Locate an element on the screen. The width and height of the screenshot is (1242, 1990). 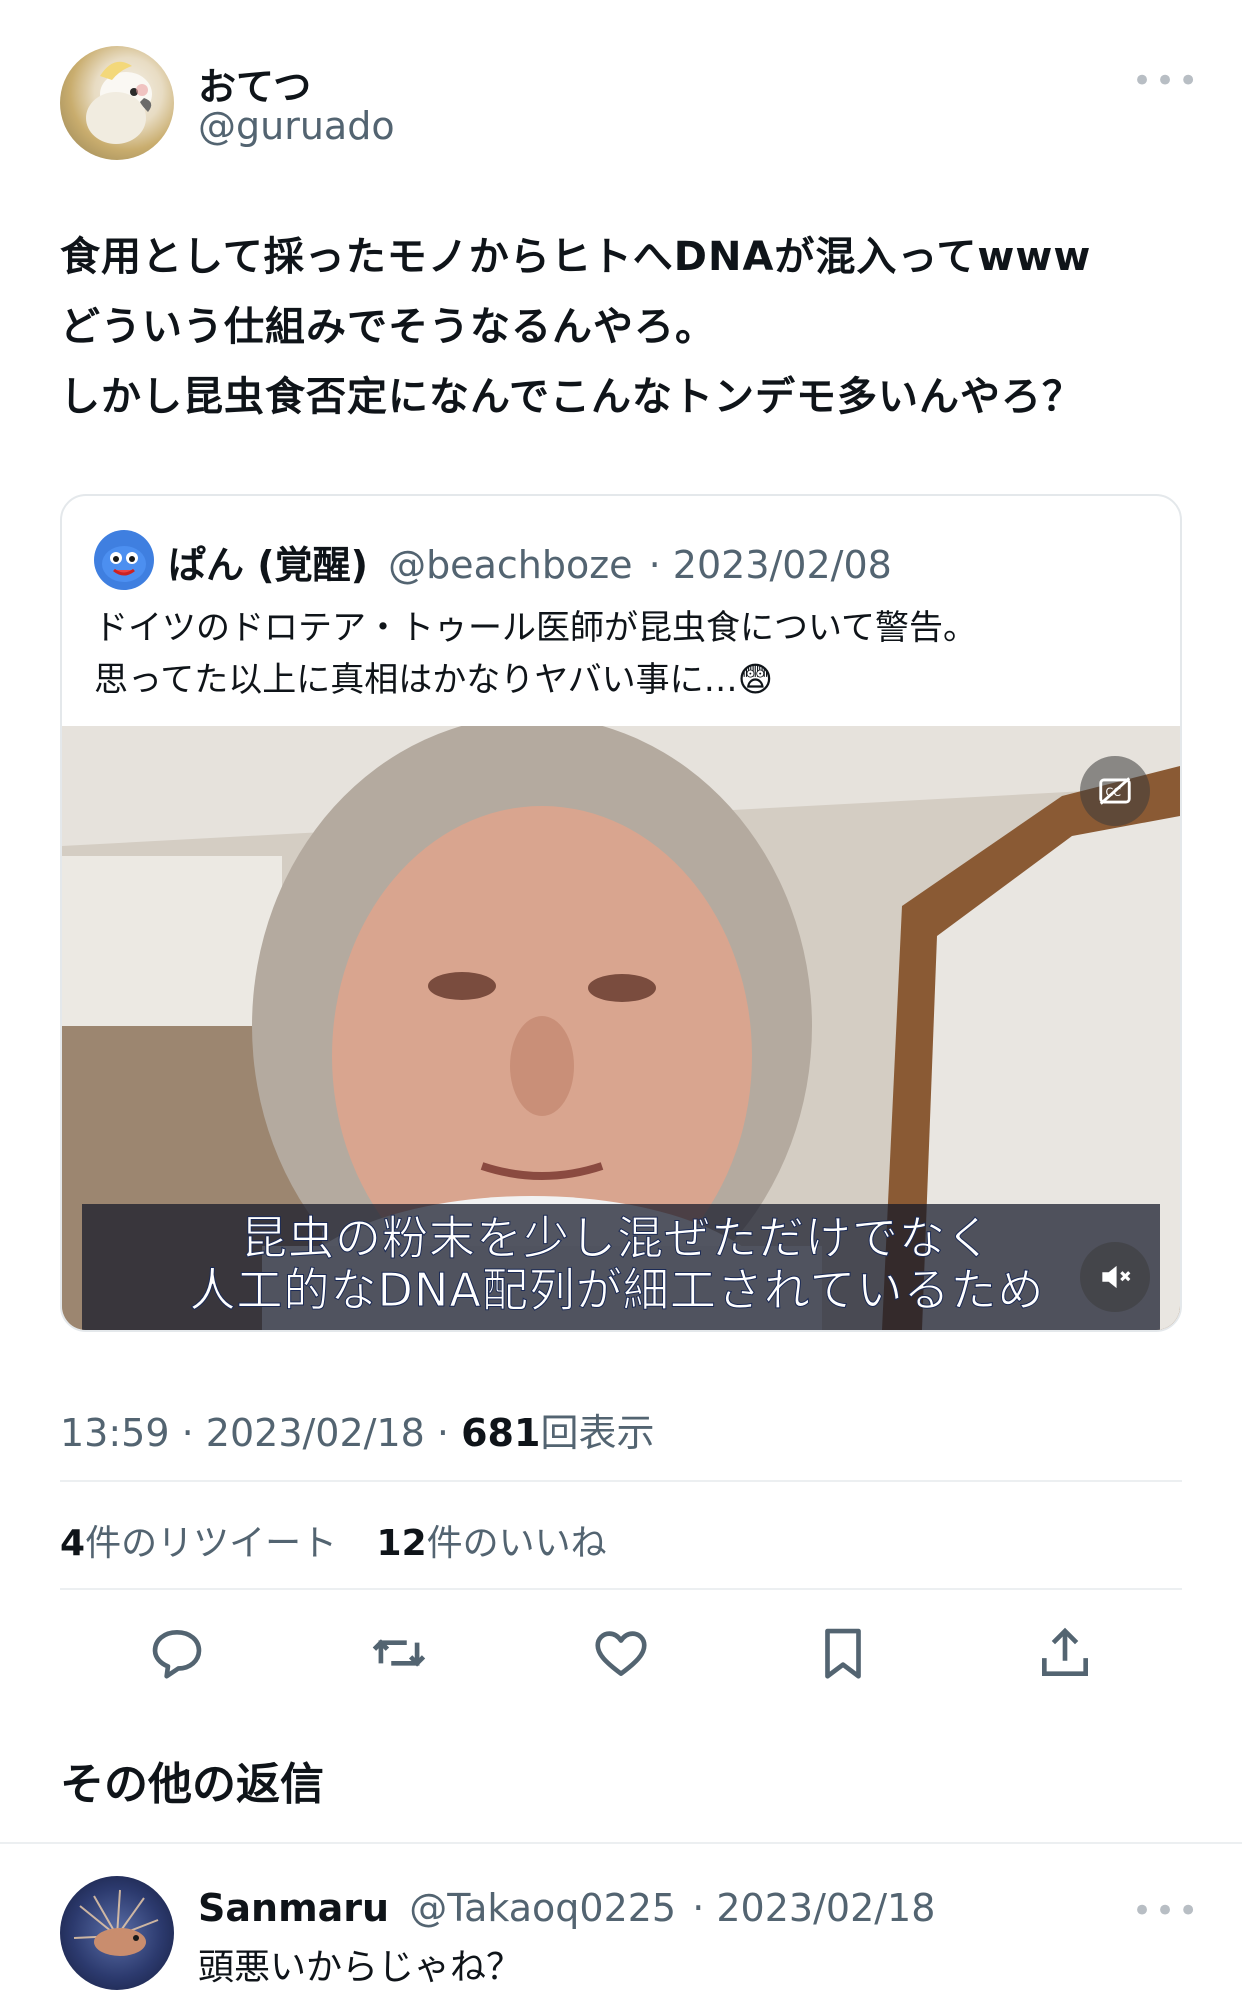
captions-toggle-button: CC is located at coordinates (1115, 791).